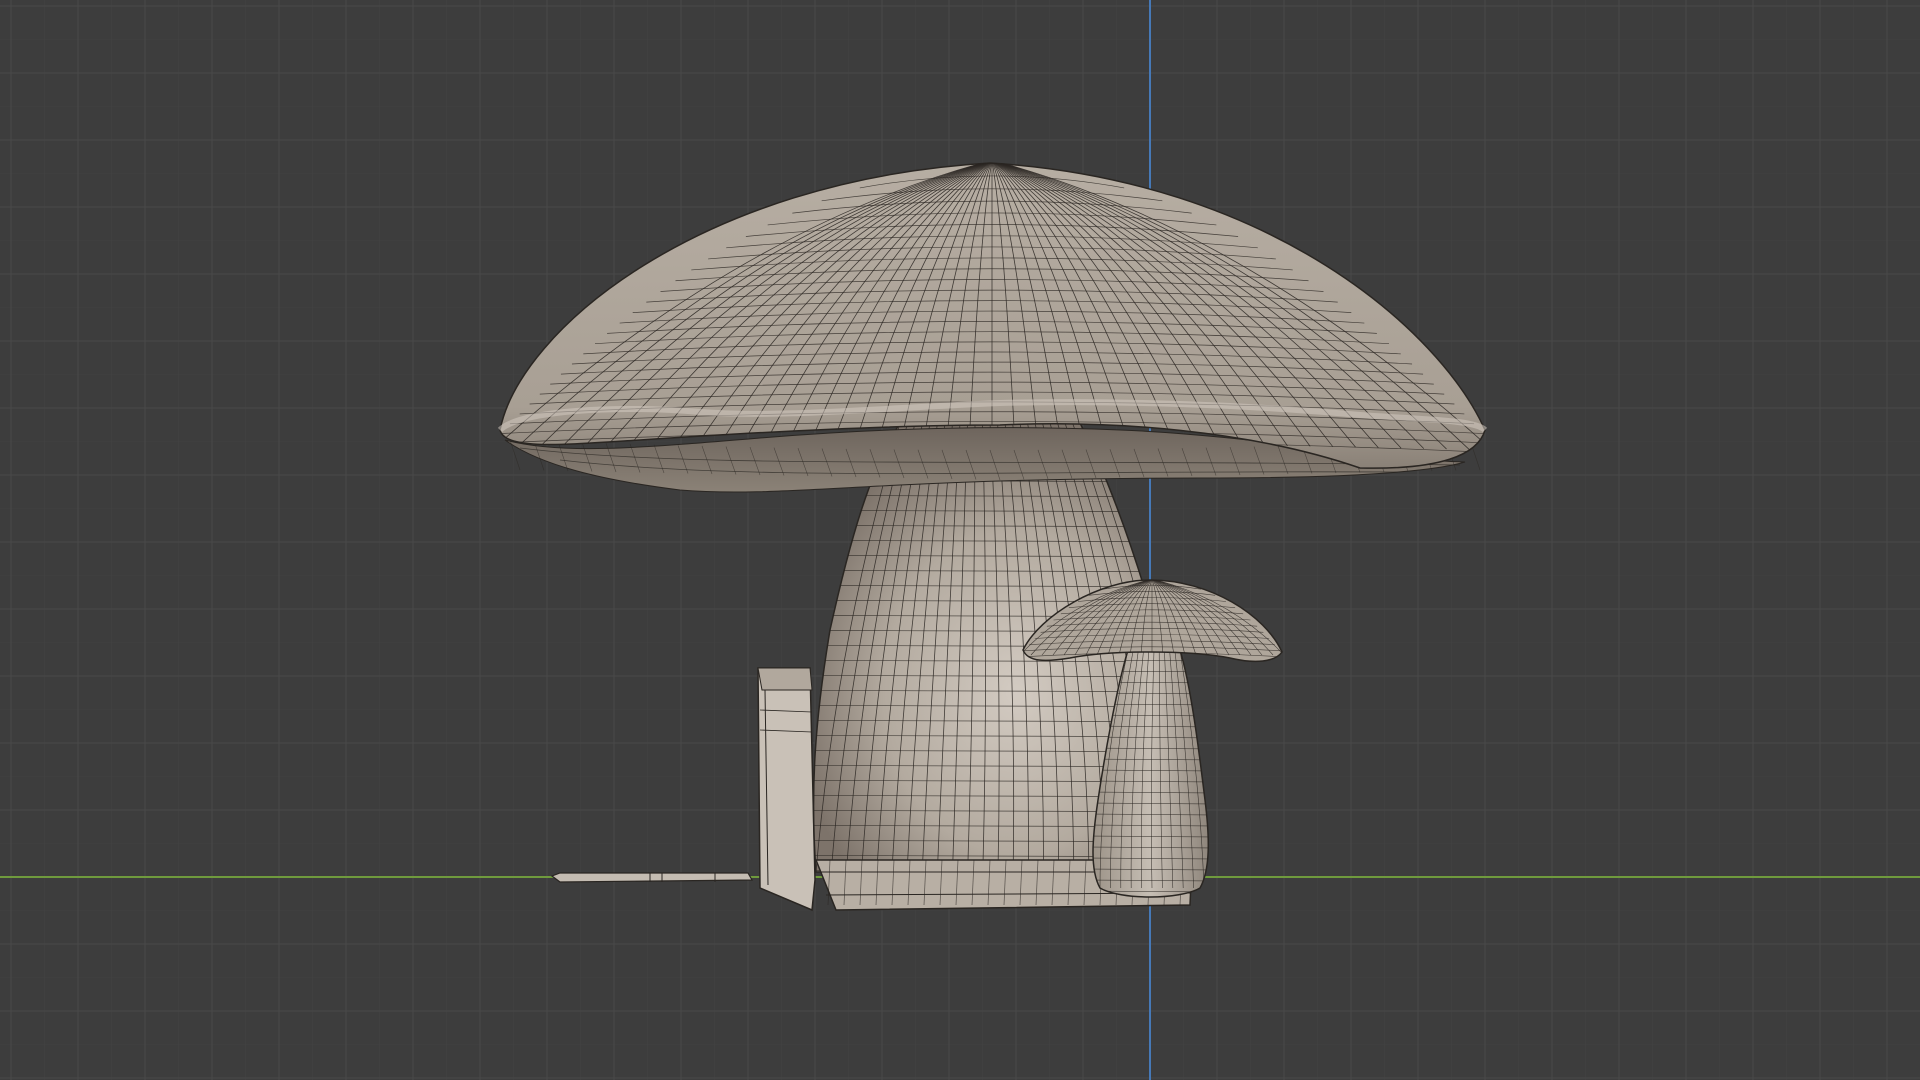 The height and width of the screenshot is (1080, 1920). I want to click on ground-plank, so click(652, 877).